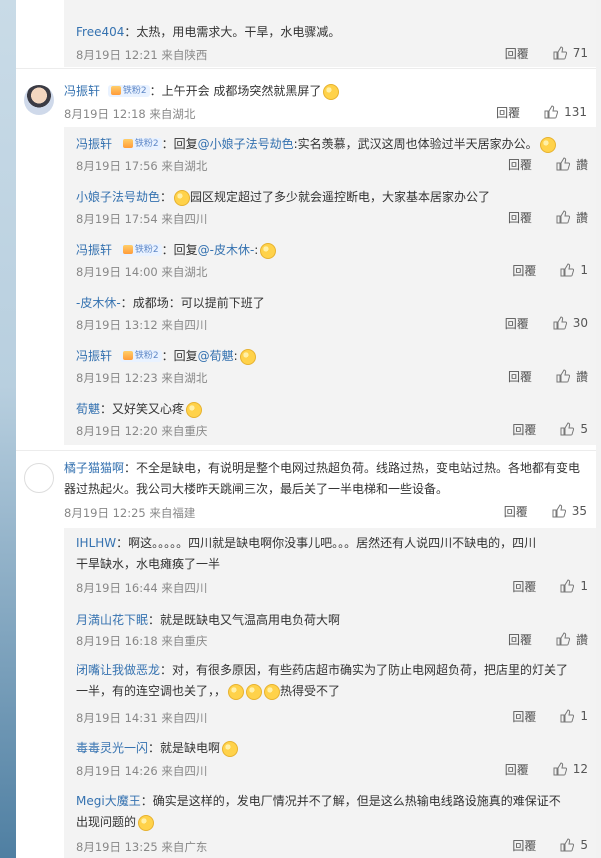 This screenshot has width=601, height=858. Describe the element at coordinates (208, 32) in the screenshot. I see `list-item: Free404：太热，用电需求大。干旱，水电骤减。` at that location.